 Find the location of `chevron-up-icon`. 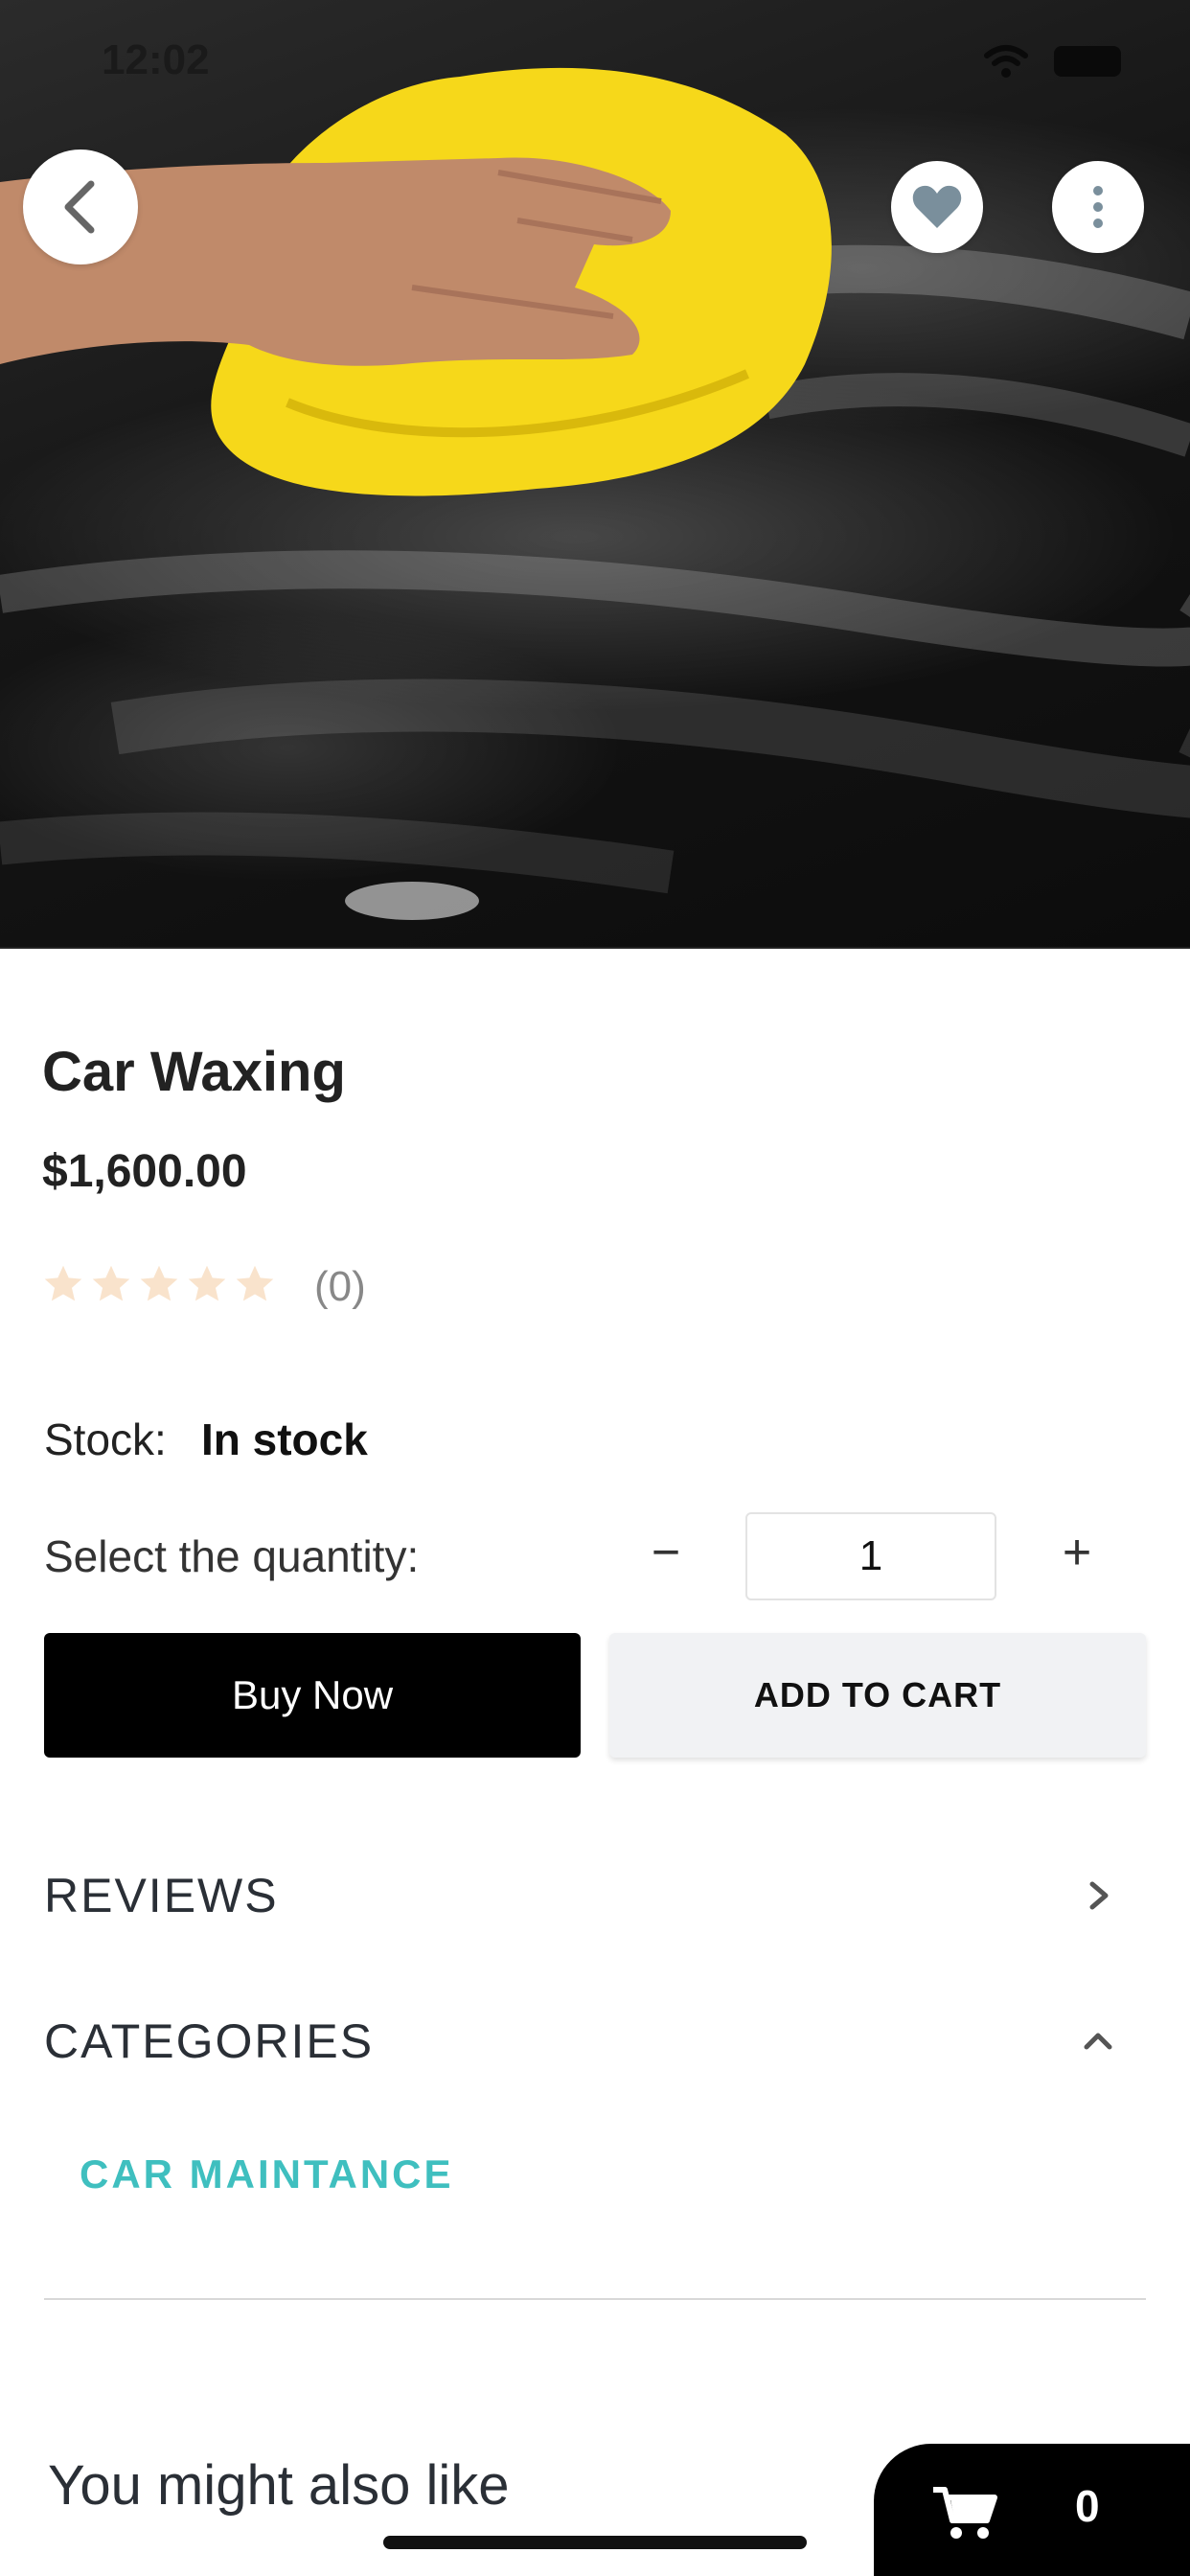

chevron-up-icon is located at coordinates (1098, 2042).